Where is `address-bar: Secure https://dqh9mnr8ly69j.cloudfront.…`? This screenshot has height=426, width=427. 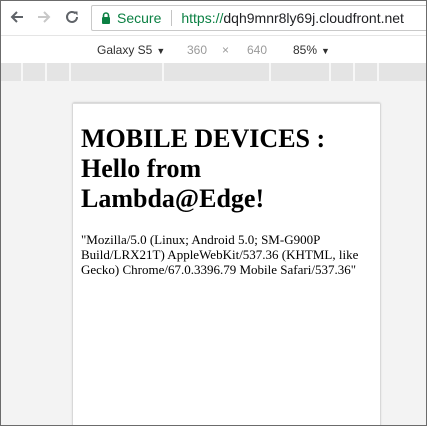 address-bar: Secure https://dqh9mnr8ly69j.cloudfront.… is located at coordinates (258, 18).